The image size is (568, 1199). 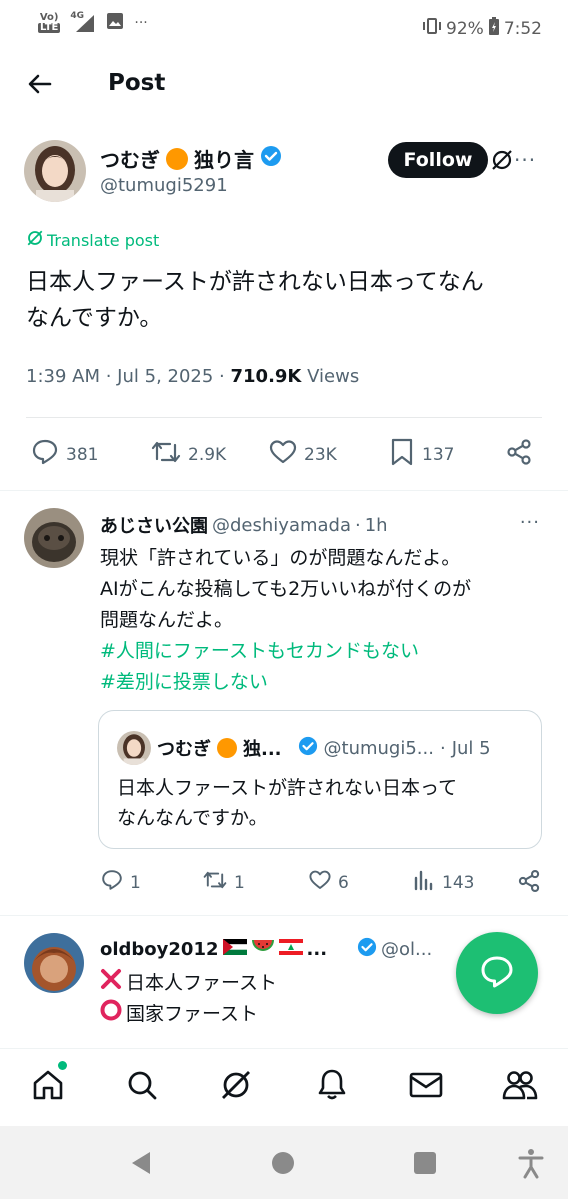 What do you see at coordinates (191, 158) in the screenshot?
I see `author-name: つむぎ 独り言` at bounding box center [191, 158].